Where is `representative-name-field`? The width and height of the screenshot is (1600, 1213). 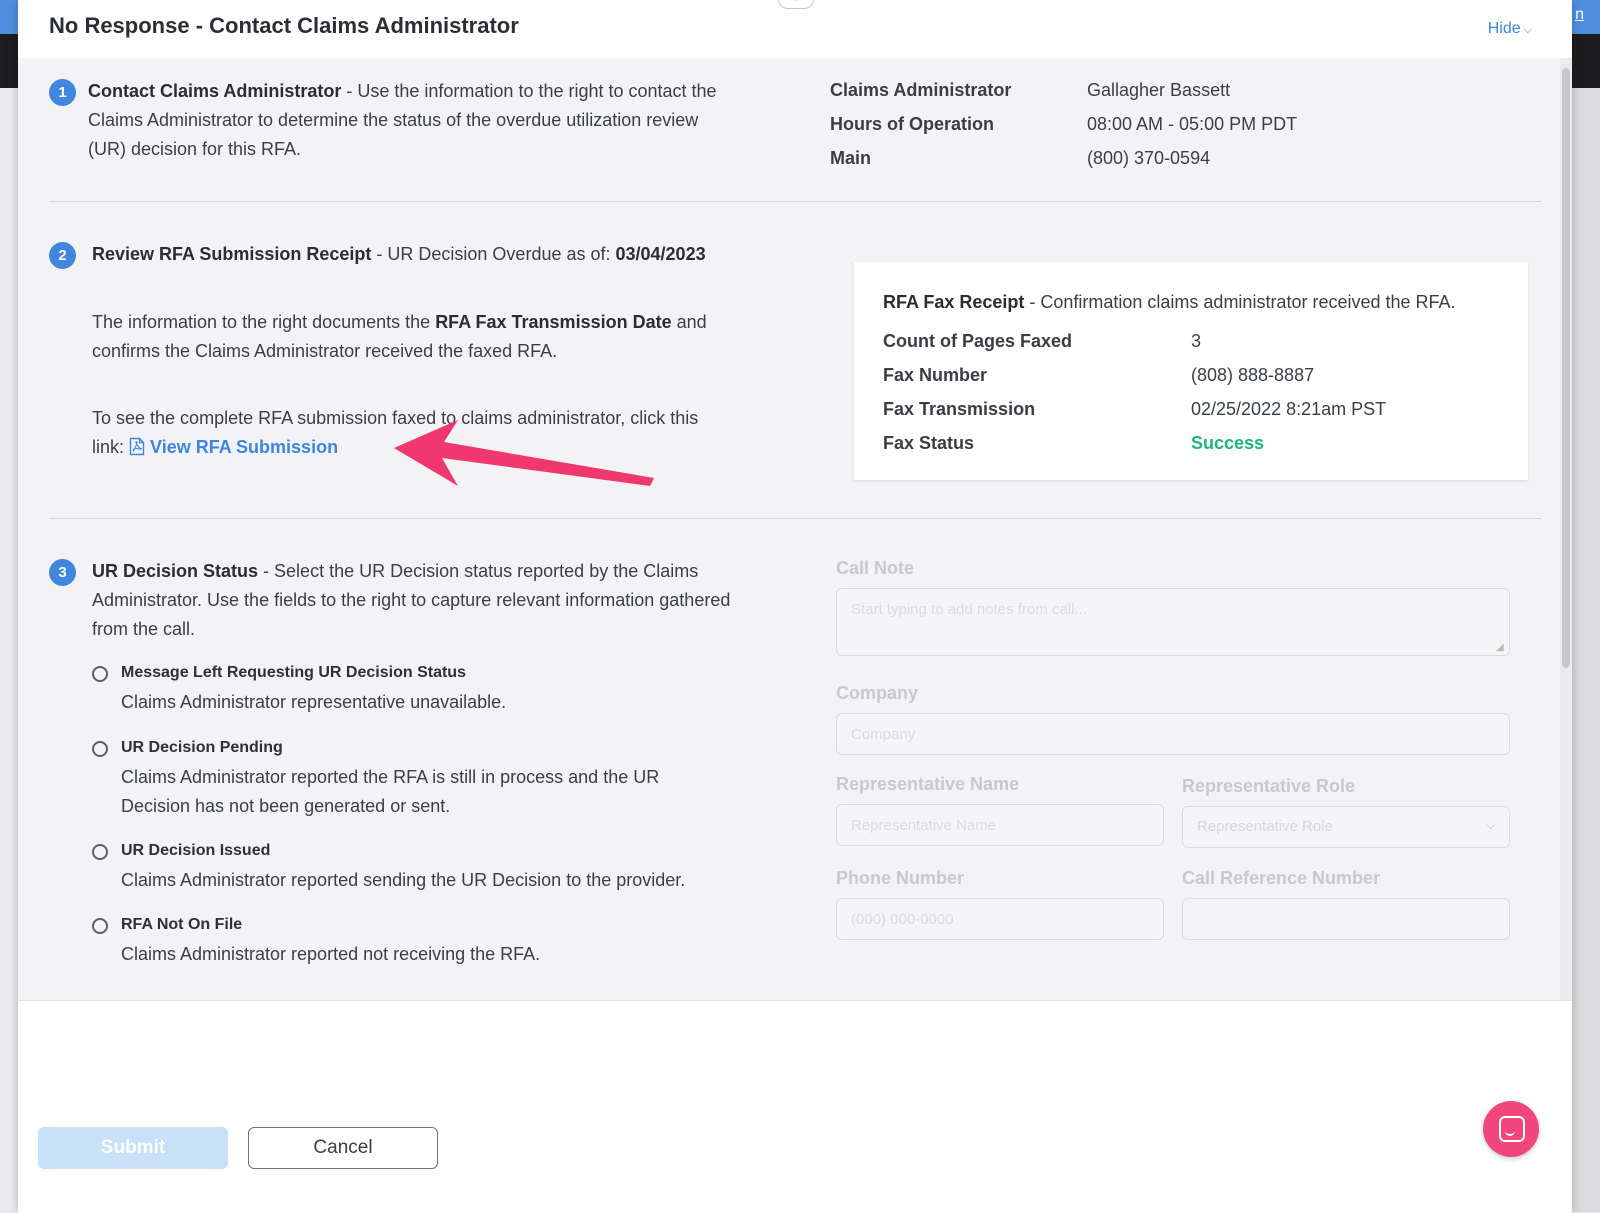 representative-name-field is located at coordinates (1000, 825).